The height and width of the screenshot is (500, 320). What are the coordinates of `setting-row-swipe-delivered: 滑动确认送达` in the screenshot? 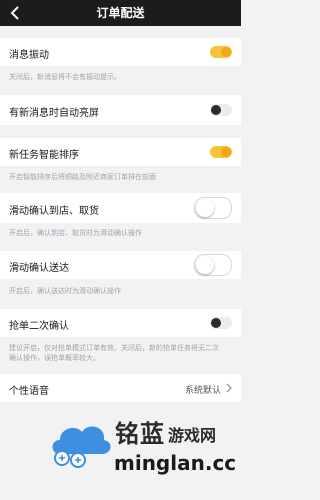 It's located at (120, 265).